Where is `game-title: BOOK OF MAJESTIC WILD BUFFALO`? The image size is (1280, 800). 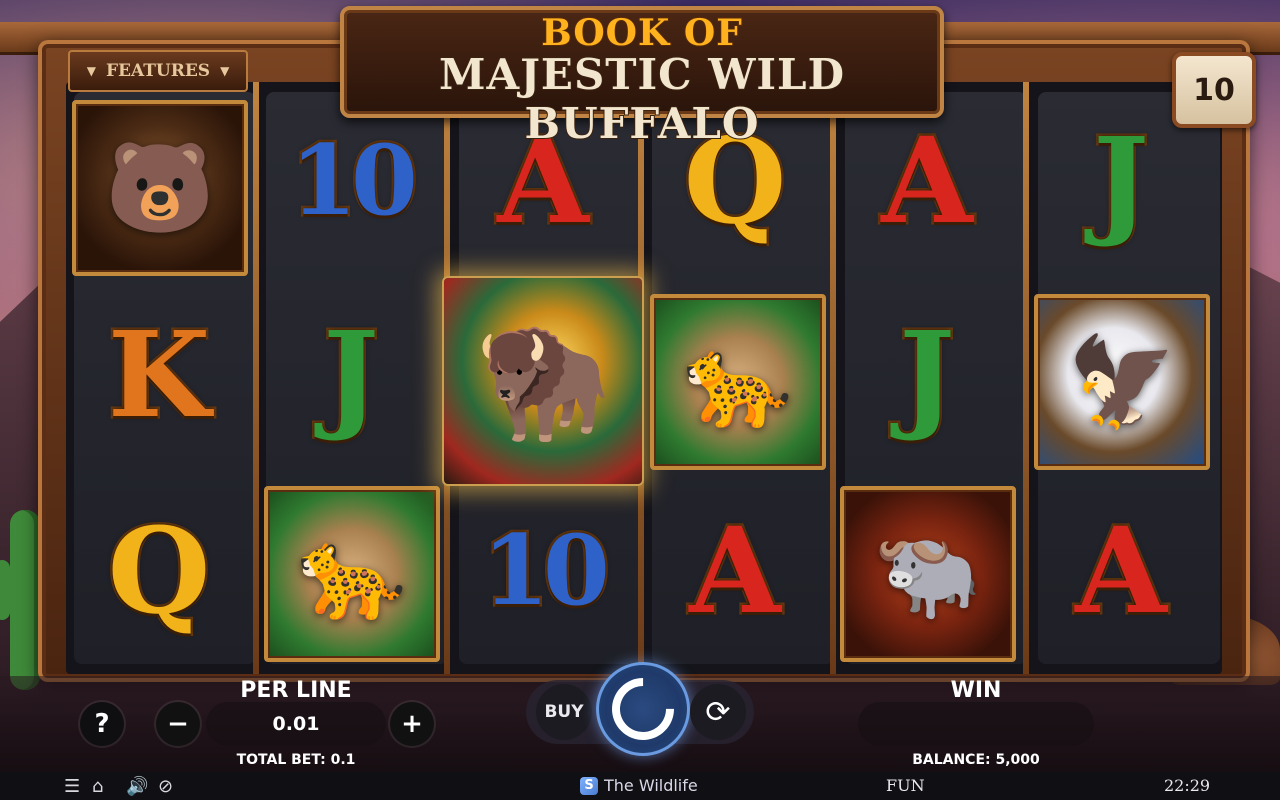
game-title: BOOK OF MAJESTIC WILD BUFFALO is located at coordinates (642, 77).